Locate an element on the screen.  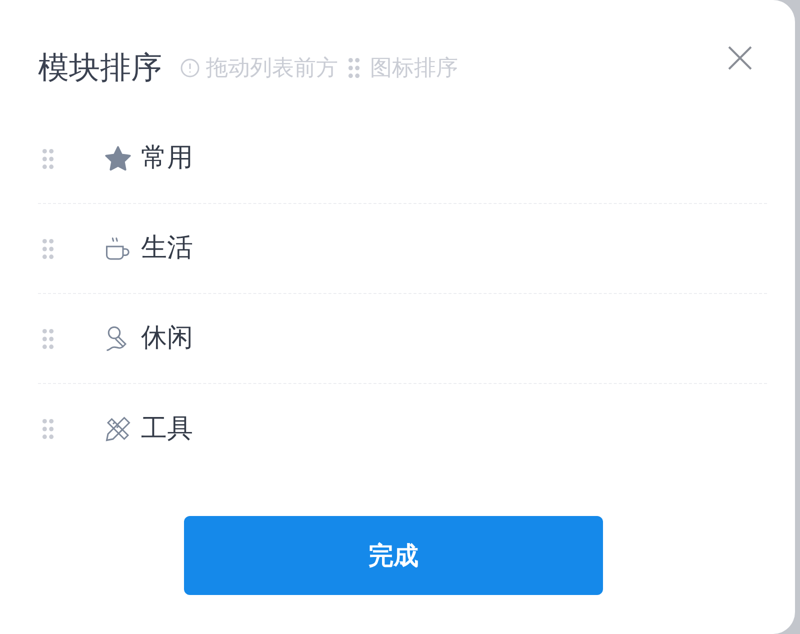
drag-dots-icon is located at coordinates (354, 68).